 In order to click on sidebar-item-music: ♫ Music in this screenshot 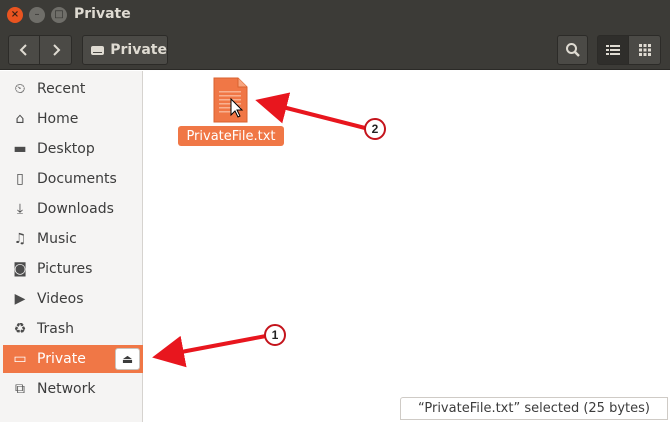, I will do `click(73, 239)`.